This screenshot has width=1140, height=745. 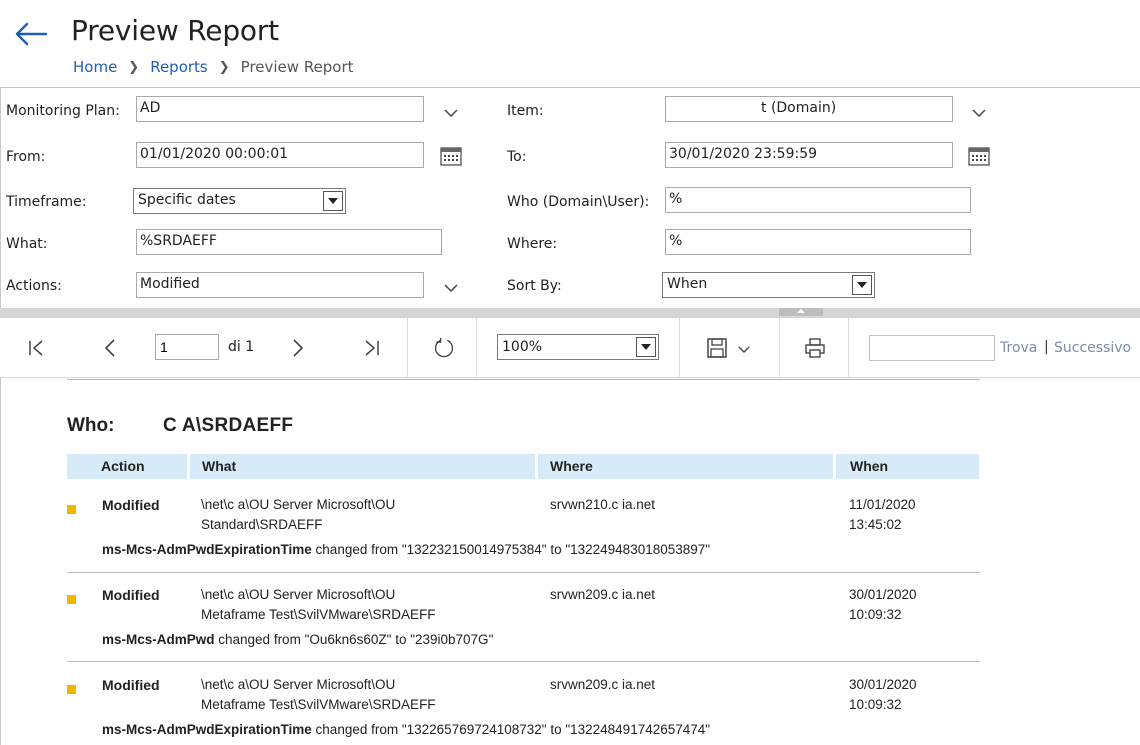 I want to click on last-page-icon, so click(x=372, y=348).